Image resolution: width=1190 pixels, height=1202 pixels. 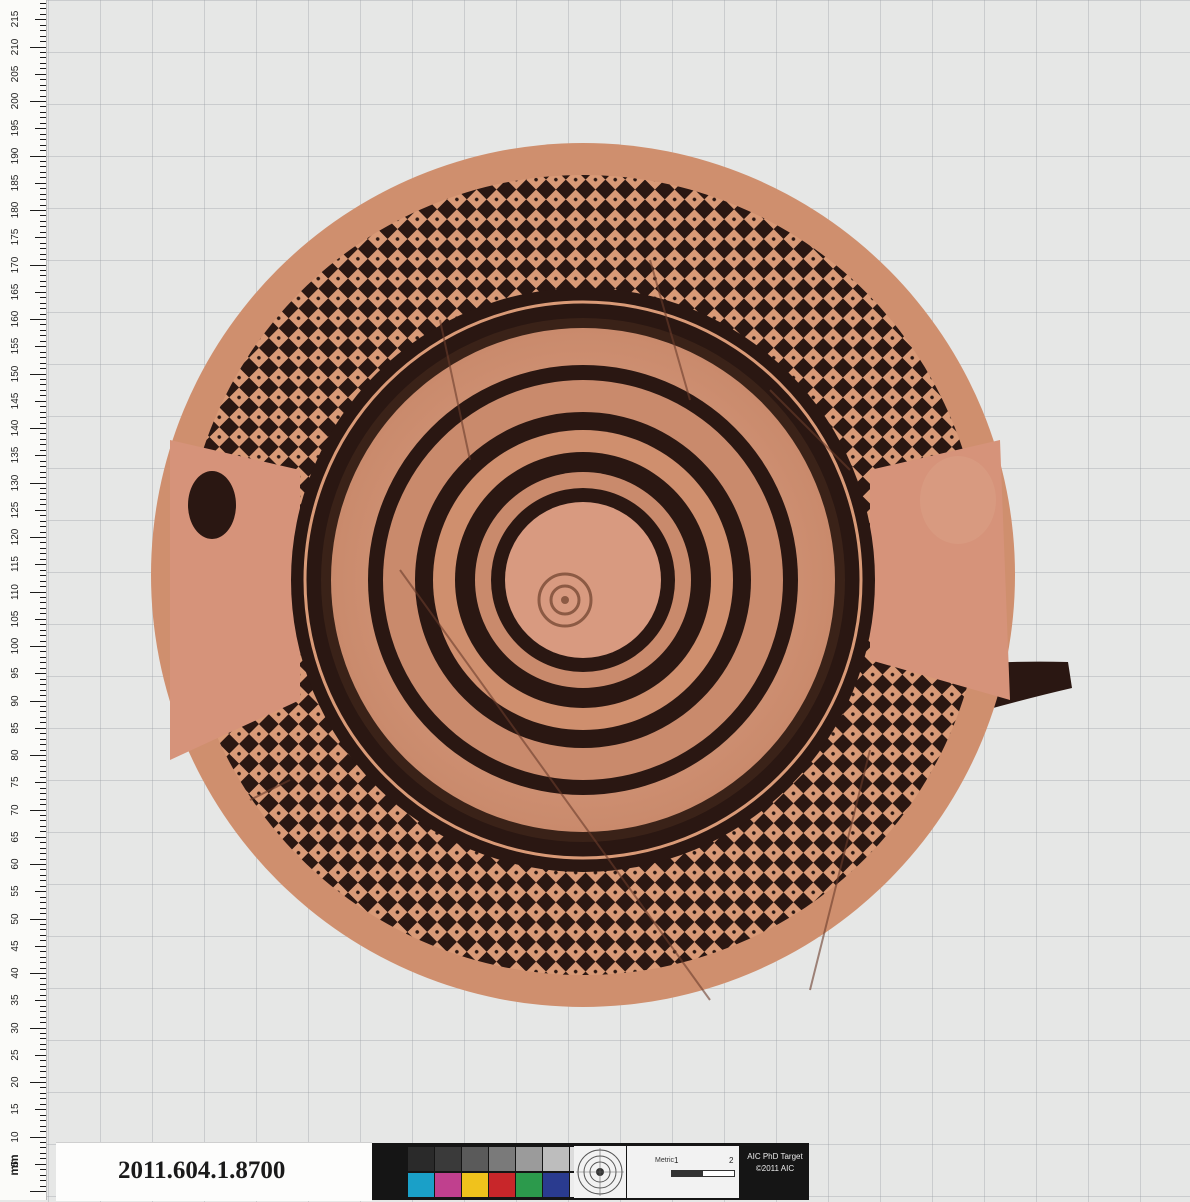 I want to click on ruler-number: 195, so click(x=15, y=128).